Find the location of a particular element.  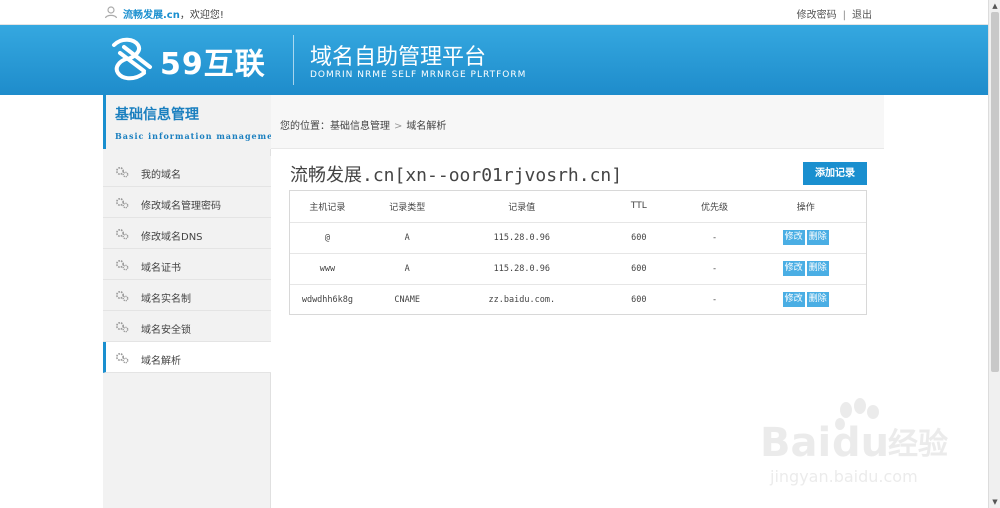

breadcrumb-level2: 域名解析 is located at coordinates (426, 126).